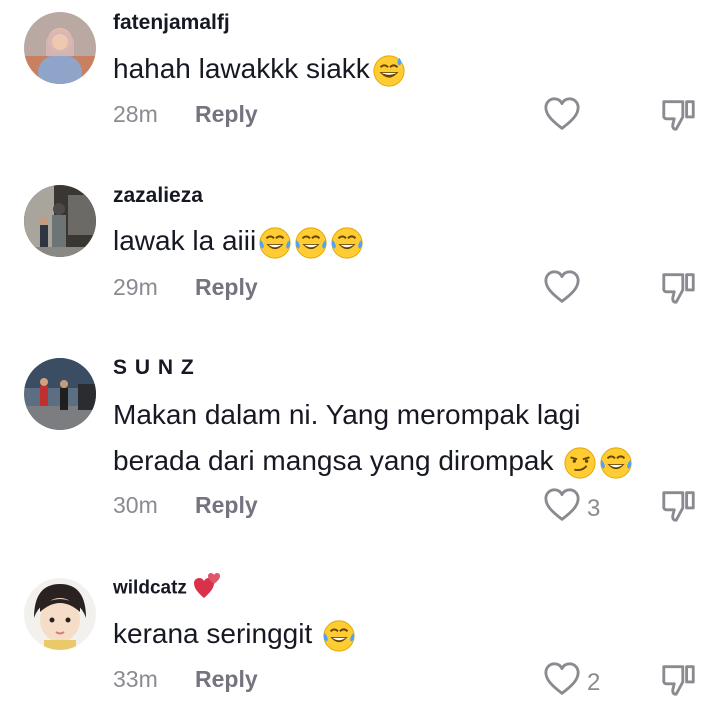 The width and height of the screenshot is (720, 708). What do you see at coordinates (241, 68) in the screenshot?
I see `comment-text-content: hahah lawakkk siakk` at bounding box center [241, 68].